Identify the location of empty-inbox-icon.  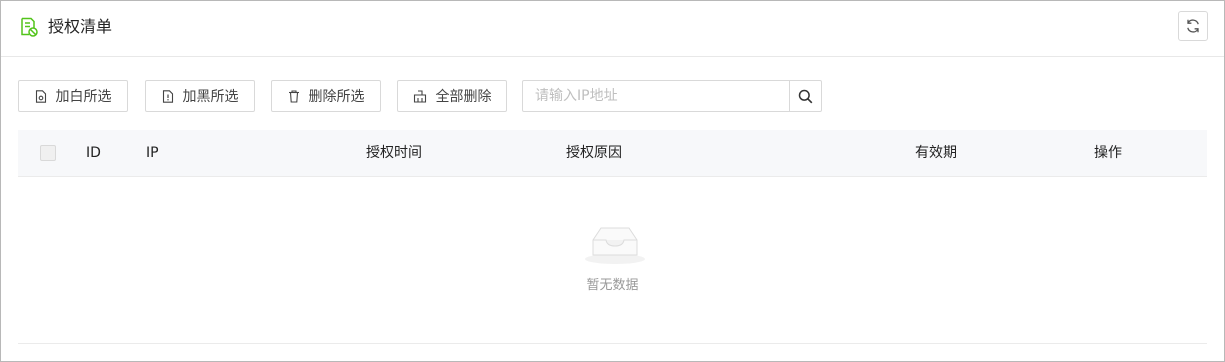
(615, 244).